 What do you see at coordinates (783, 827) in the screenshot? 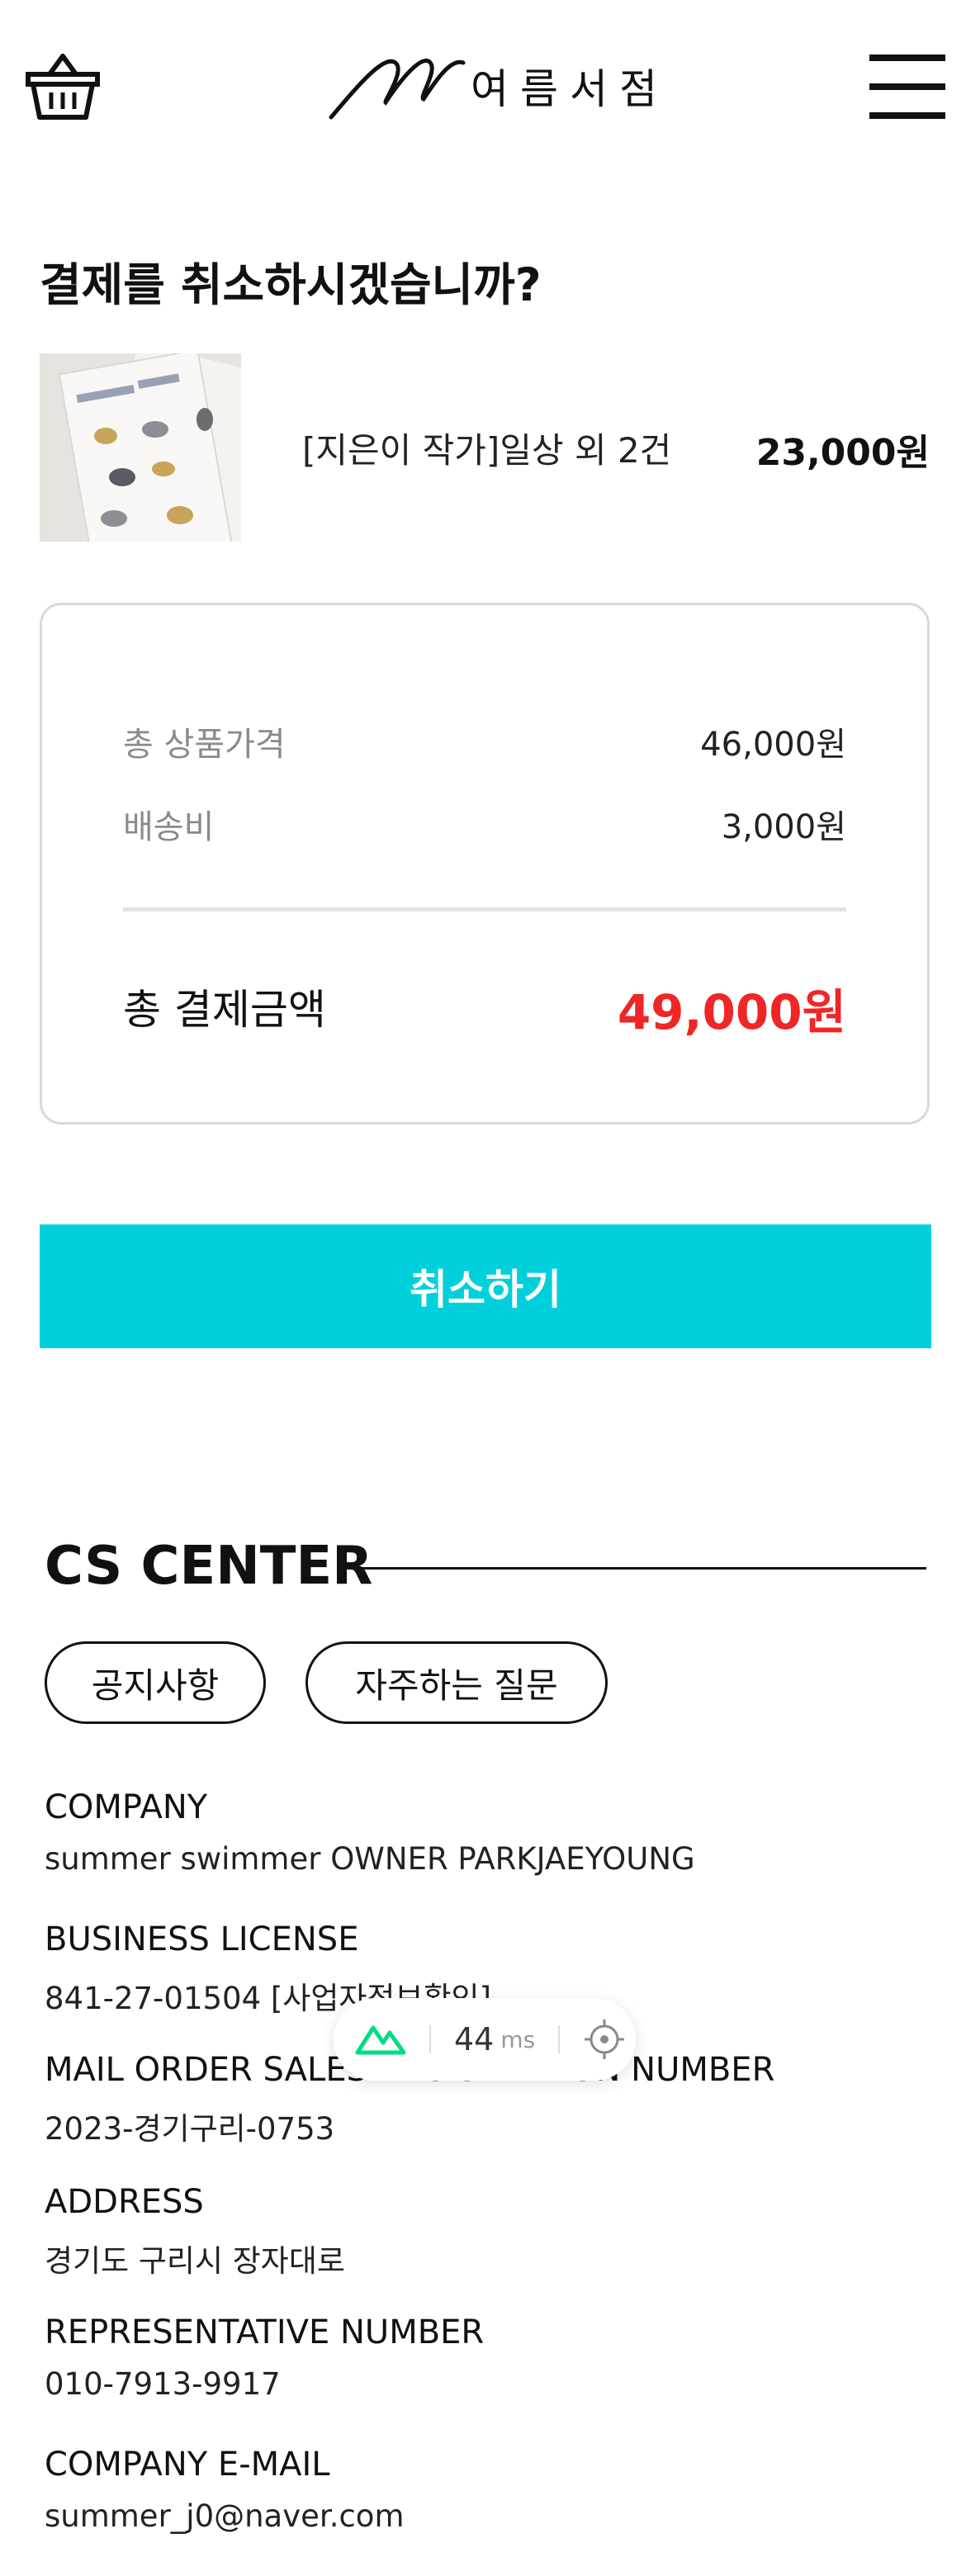
I see `shipping-value: 3,000원` at bounding box center [783, 827].